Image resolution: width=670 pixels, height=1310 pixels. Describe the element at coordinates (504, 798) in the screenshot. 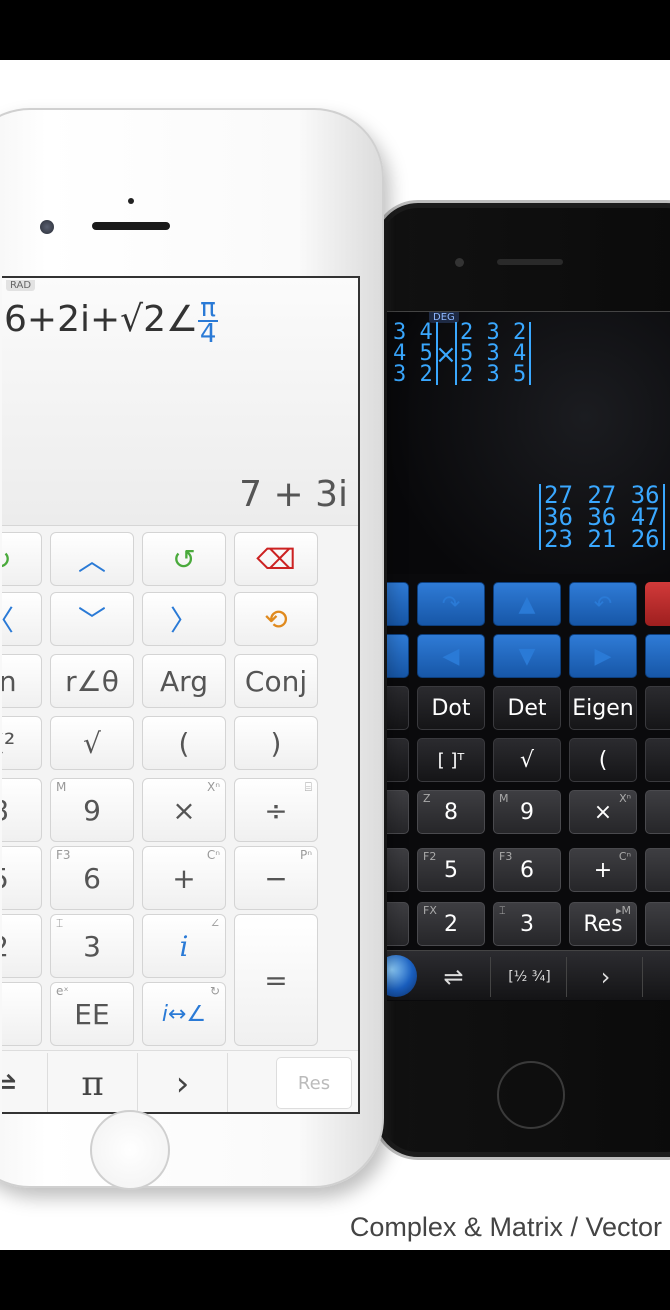

I see `key-sublabel: M` at that location.